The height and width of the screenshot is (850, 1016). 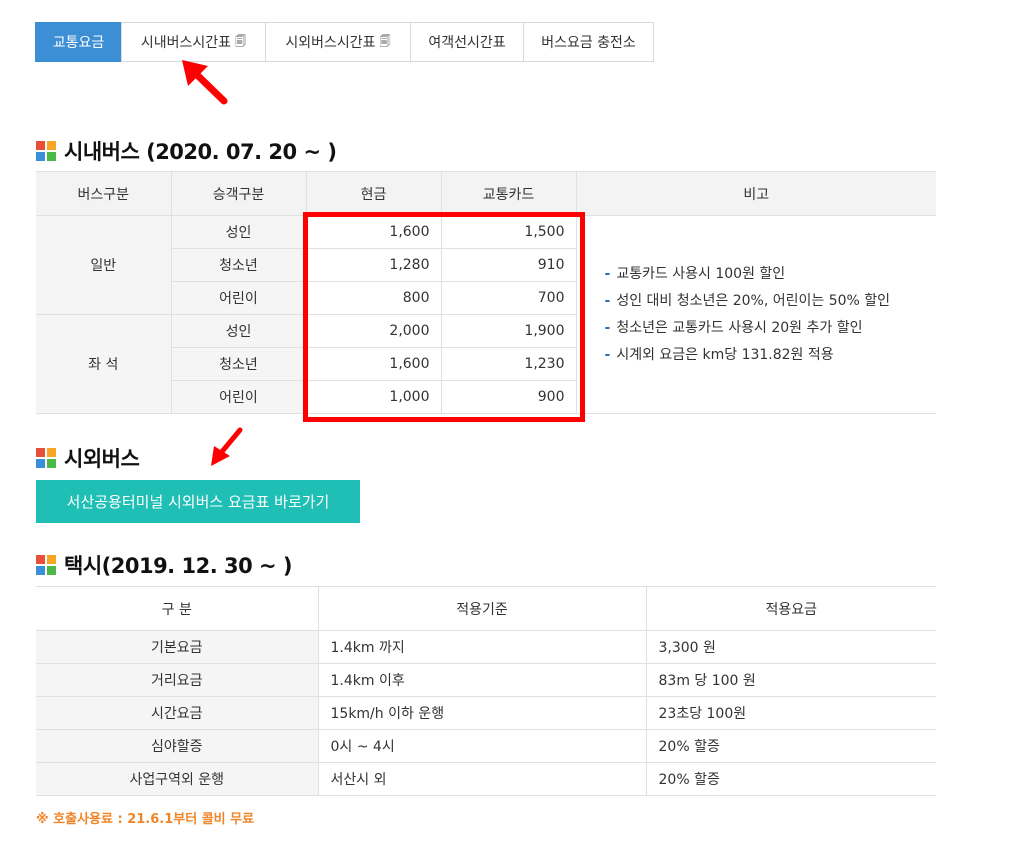 What do you see at coordinates (482, 608) in the screenshot?
I see `column-header: 적용기준` at bounding box center [482, 608].